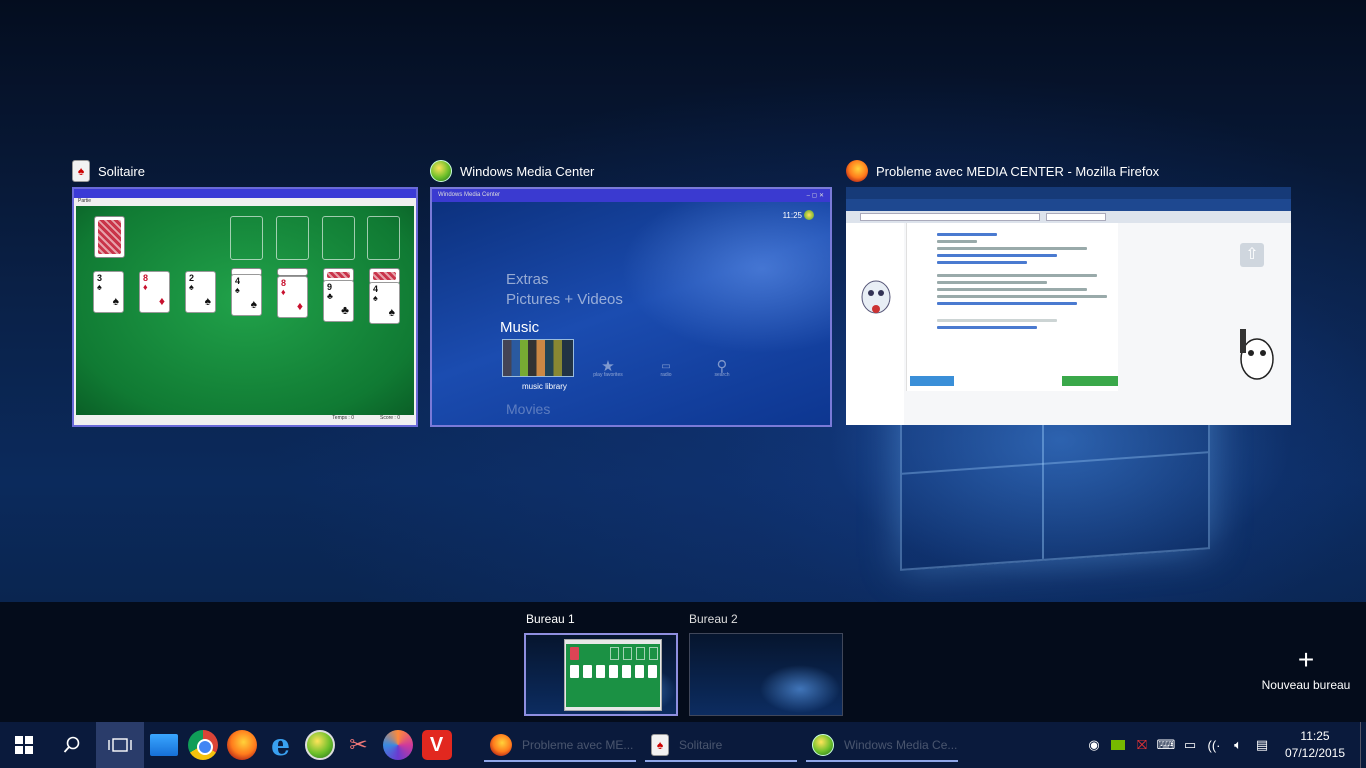 Image resolution: width=1366 pixels, height=768 pixels. I want to click on thumb-titlebar: Windows Media Center – ▢ ✕, so click(631, 195).